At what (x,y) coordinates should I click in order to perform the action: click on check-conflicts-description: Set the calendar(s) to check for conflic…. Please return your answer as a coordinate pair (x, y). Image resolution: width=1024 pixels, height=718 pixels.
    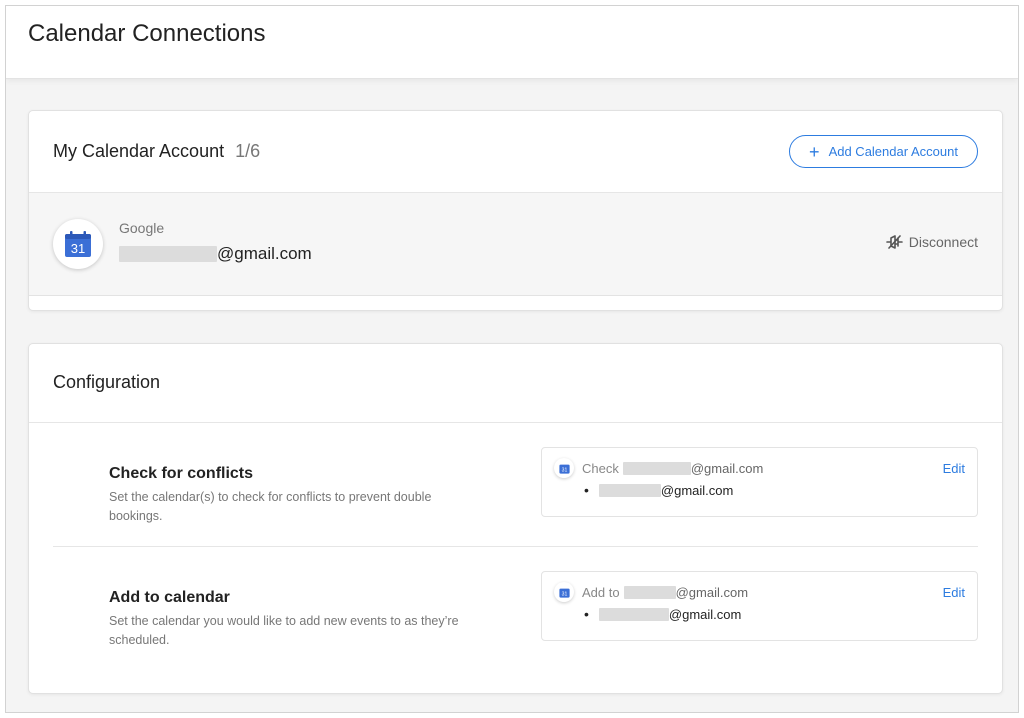
    Looking at the image, I should click on (270, 506).